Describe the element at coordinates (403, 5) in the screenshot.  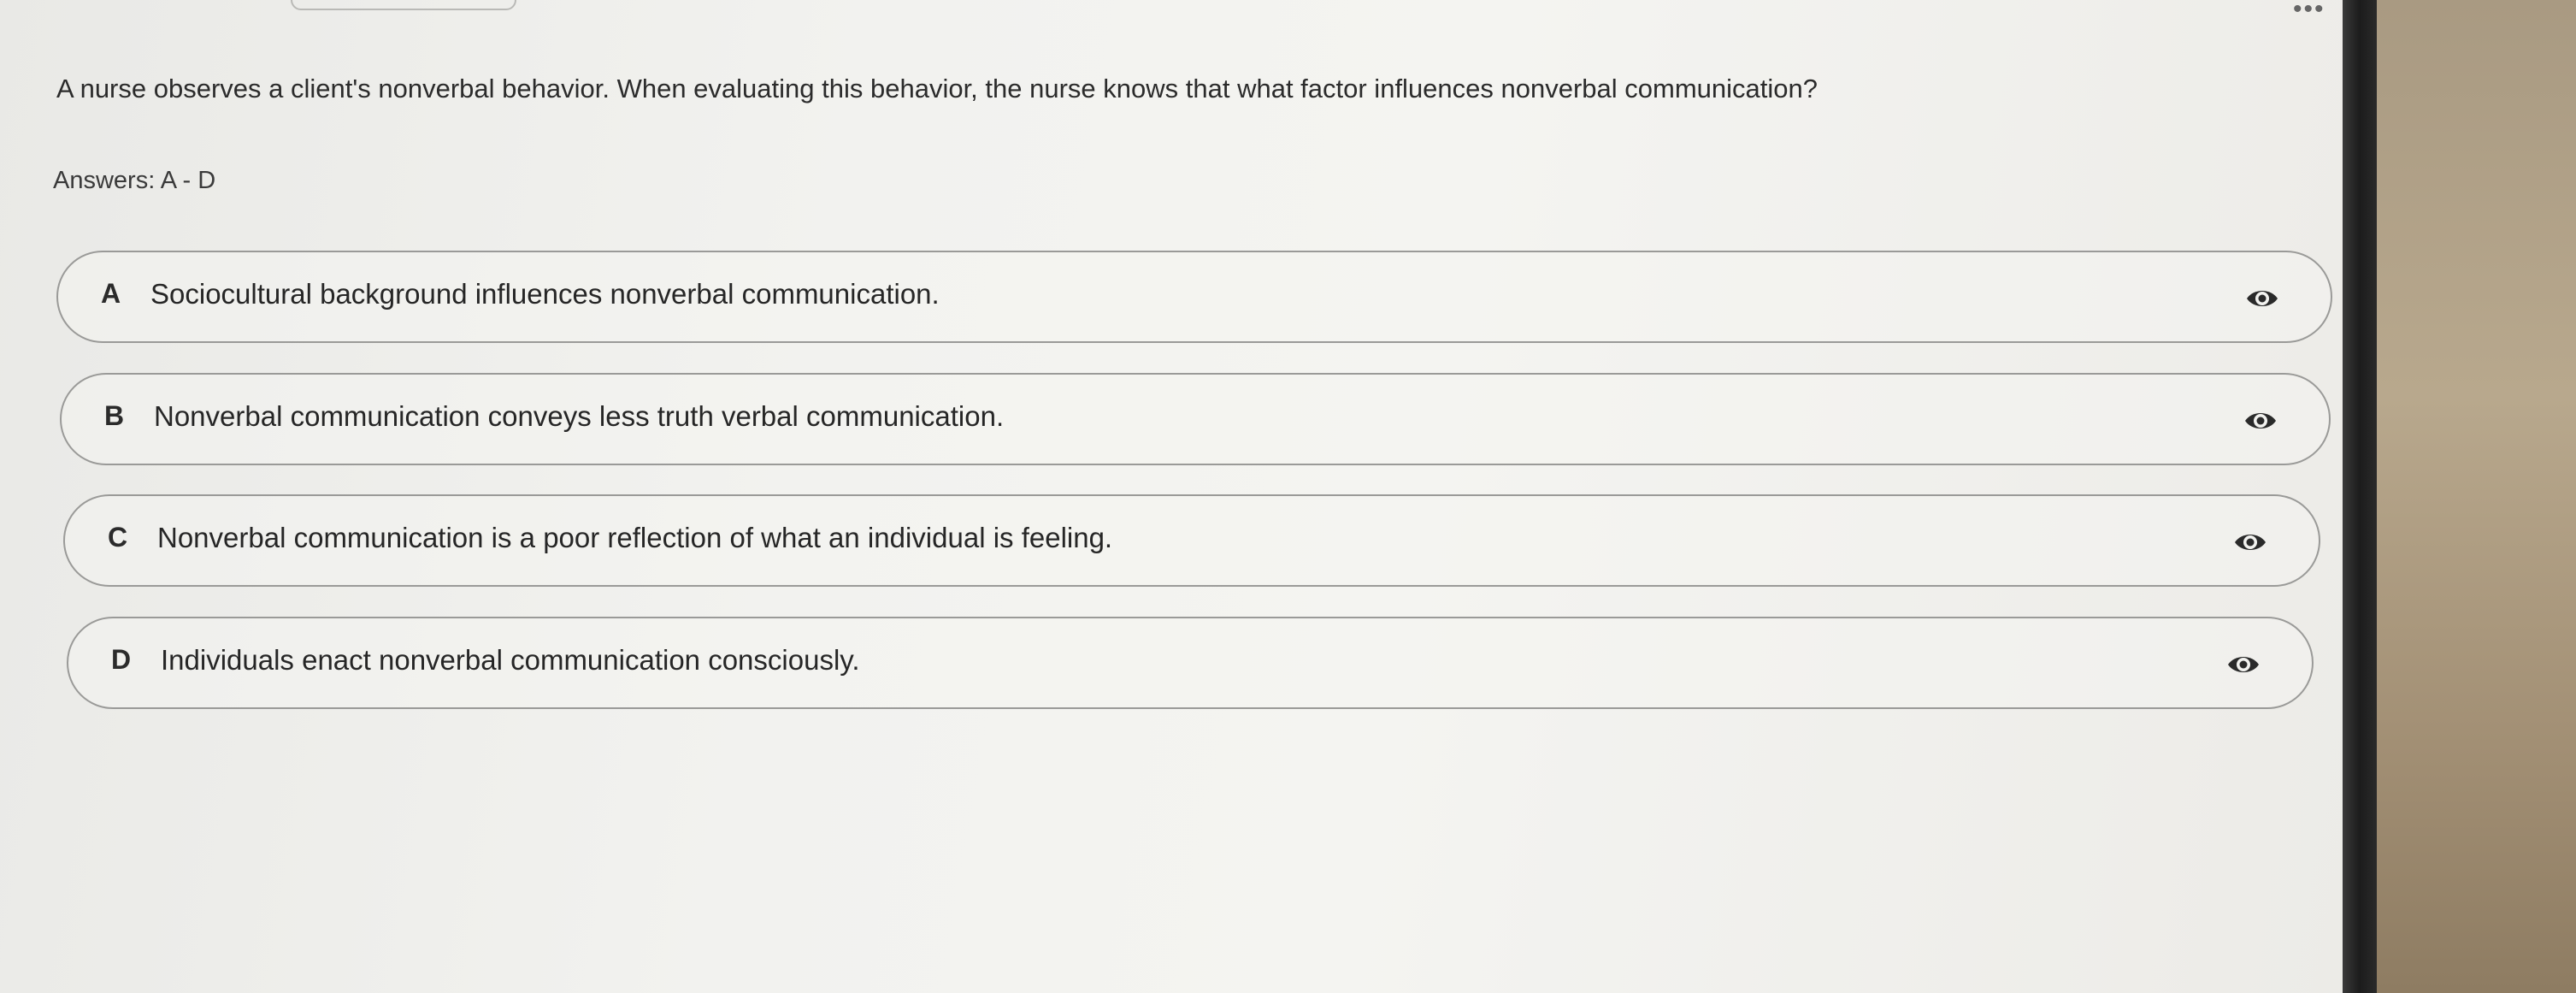
I see `top-tab` at that location.